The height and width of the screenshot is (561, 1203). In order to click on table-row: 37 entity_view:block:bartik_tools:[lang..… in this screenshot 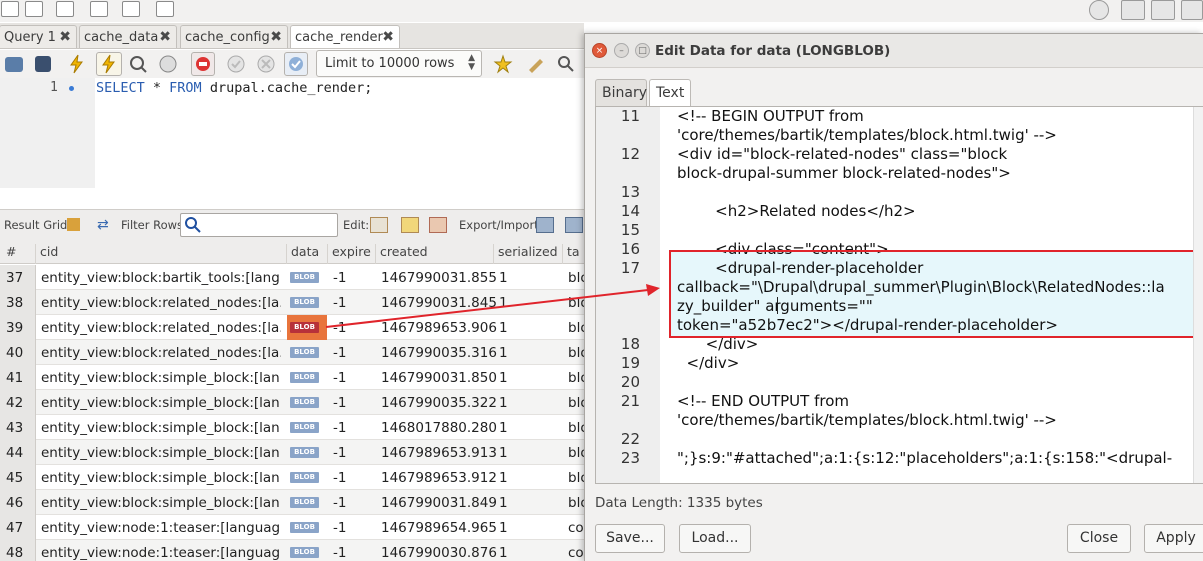, I will do `click(292, 277)`.